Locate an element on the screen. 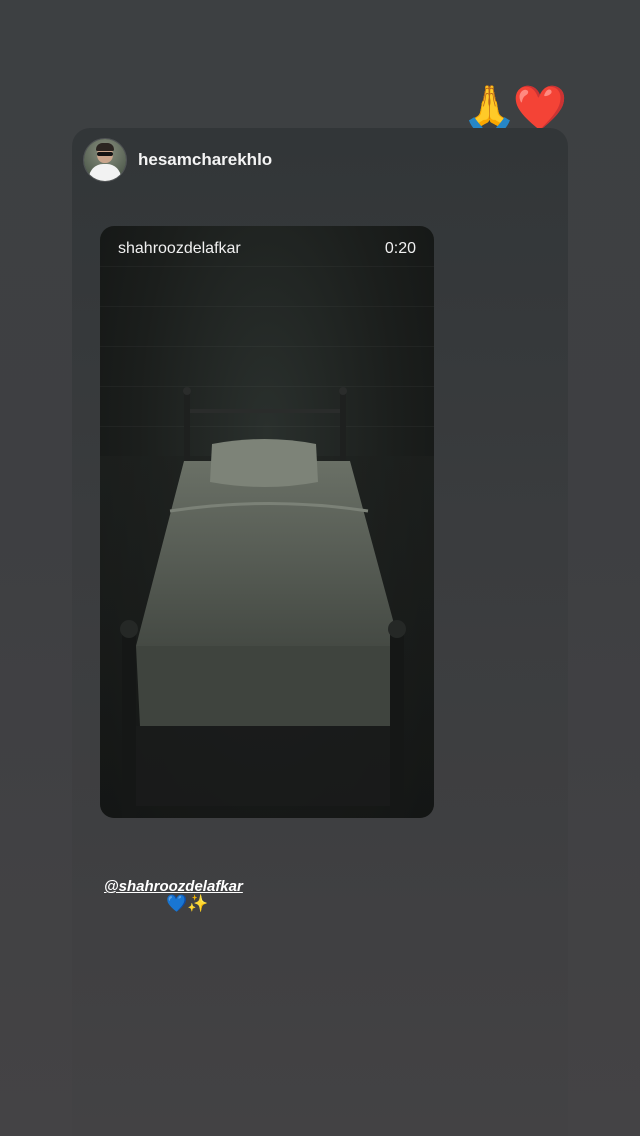  video-duration: 0:20 is located at coordinates (400, 248).